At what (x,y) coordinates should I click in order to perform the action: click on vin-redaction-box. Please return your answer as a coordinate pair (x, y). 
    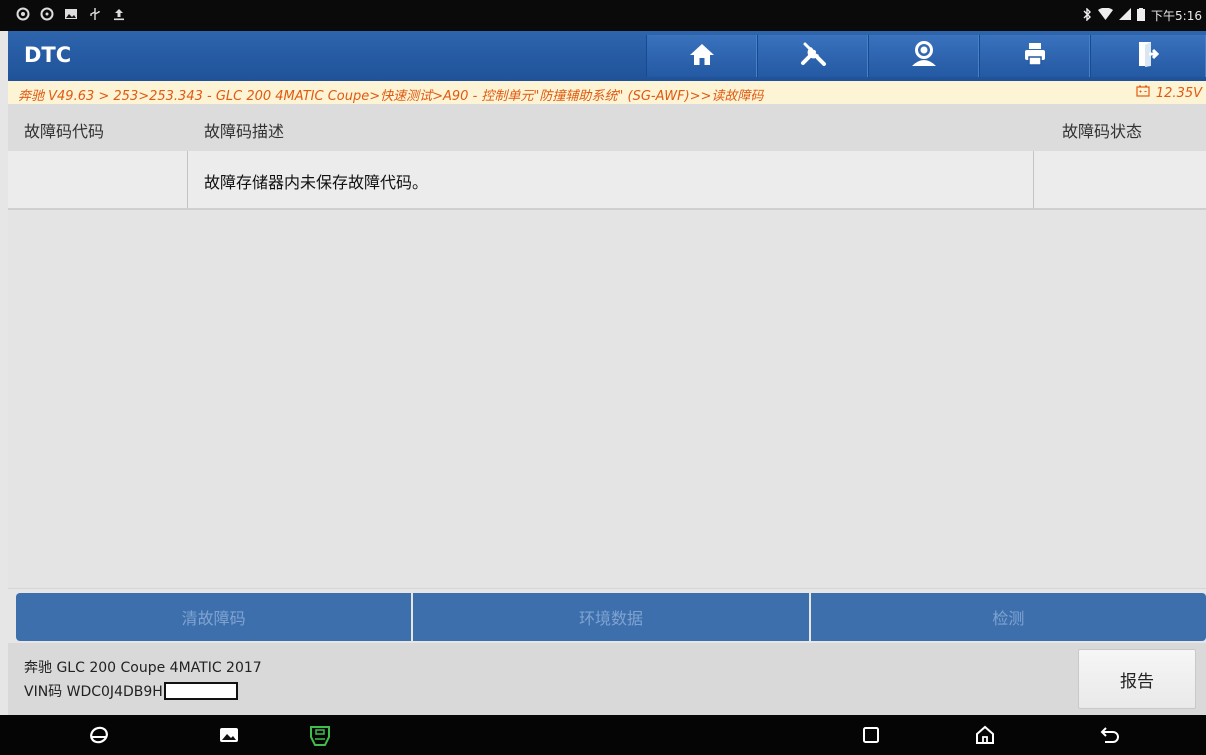
    Looking at the image, I should click on (200, 691).